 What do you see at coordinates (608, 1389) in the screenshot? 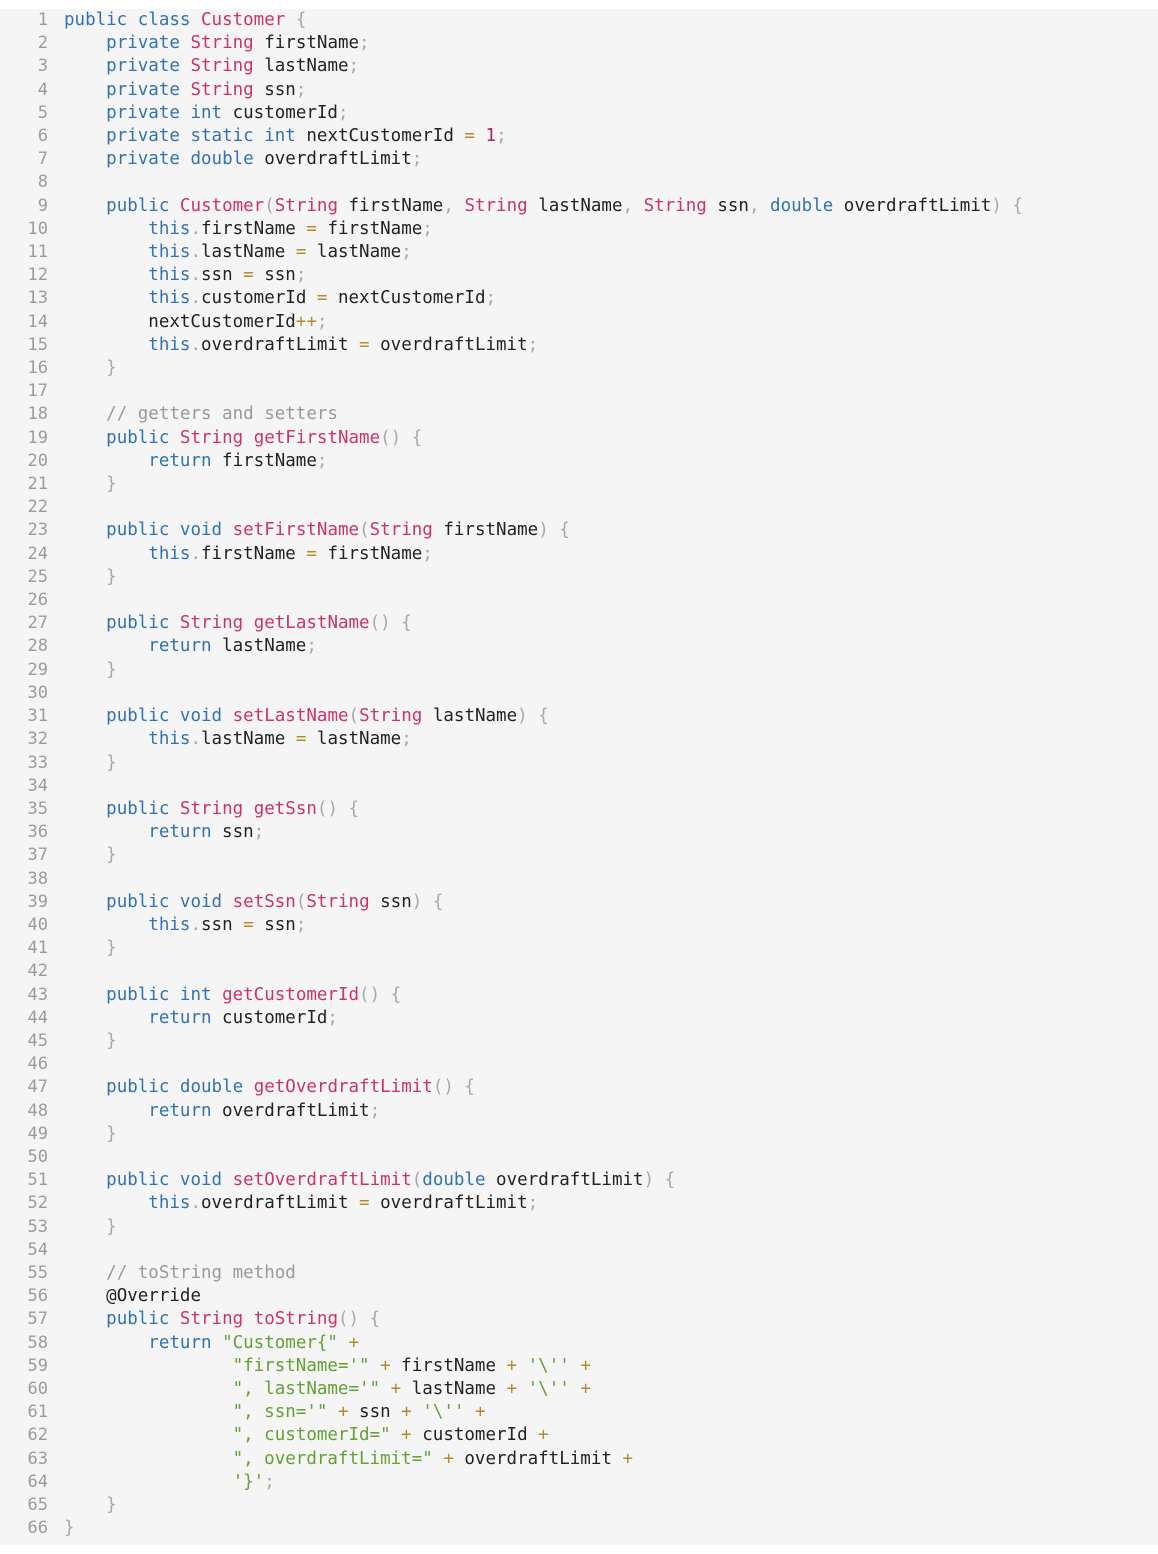
I see `code-line-content: ", lastName='" + lastName + '\'' +` at bounding box center [608, 1389].